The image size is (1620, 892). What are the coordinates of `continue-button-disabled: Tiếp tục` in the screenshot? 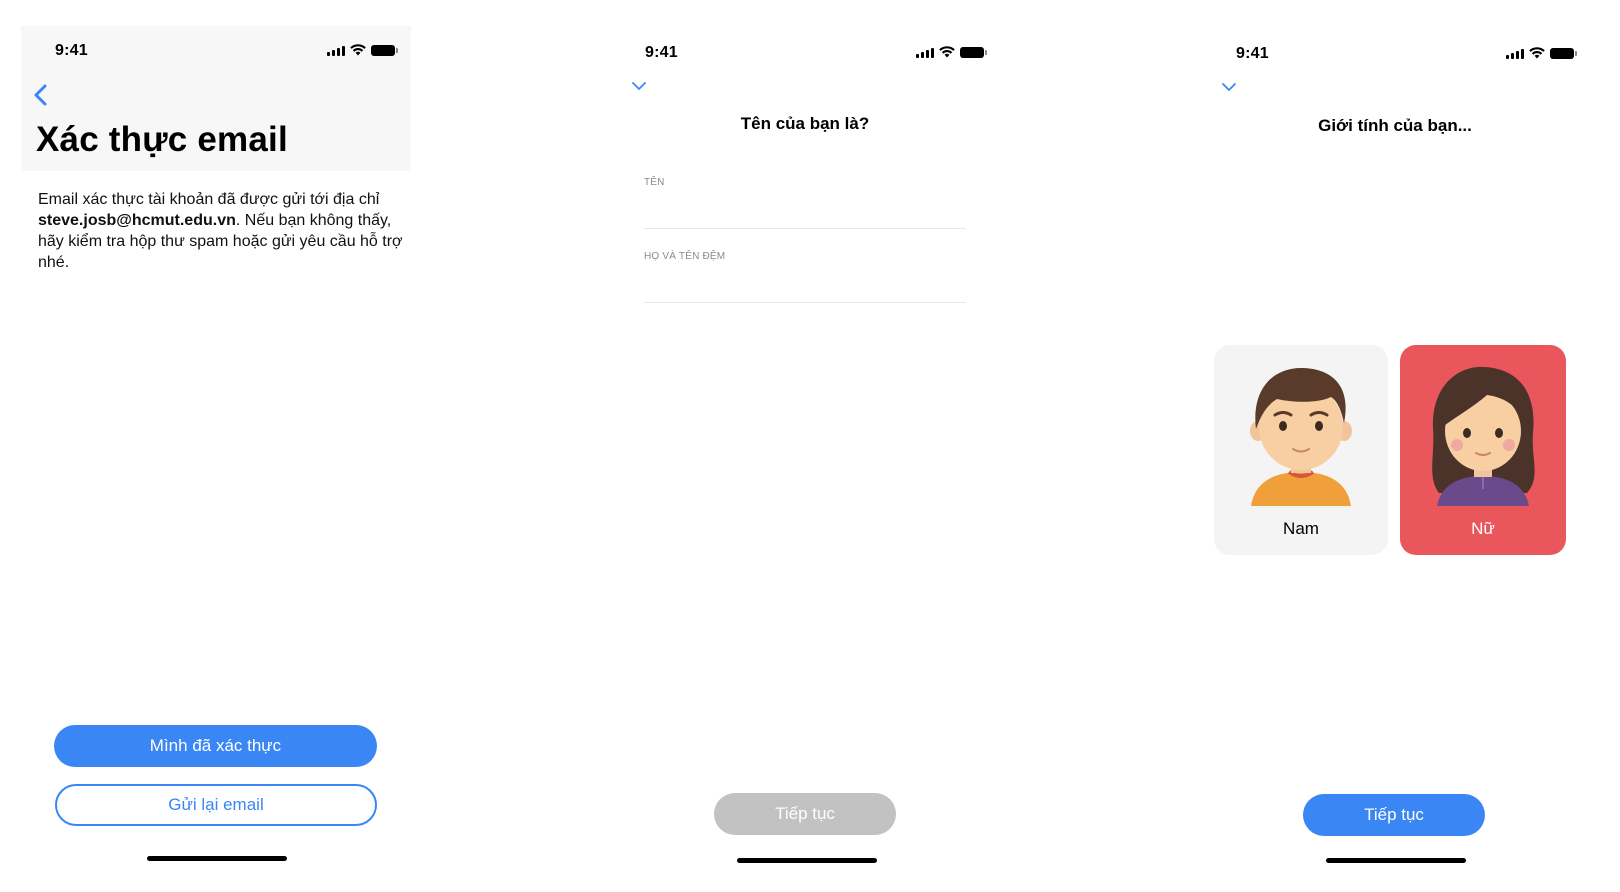 It's located at (805, 814).